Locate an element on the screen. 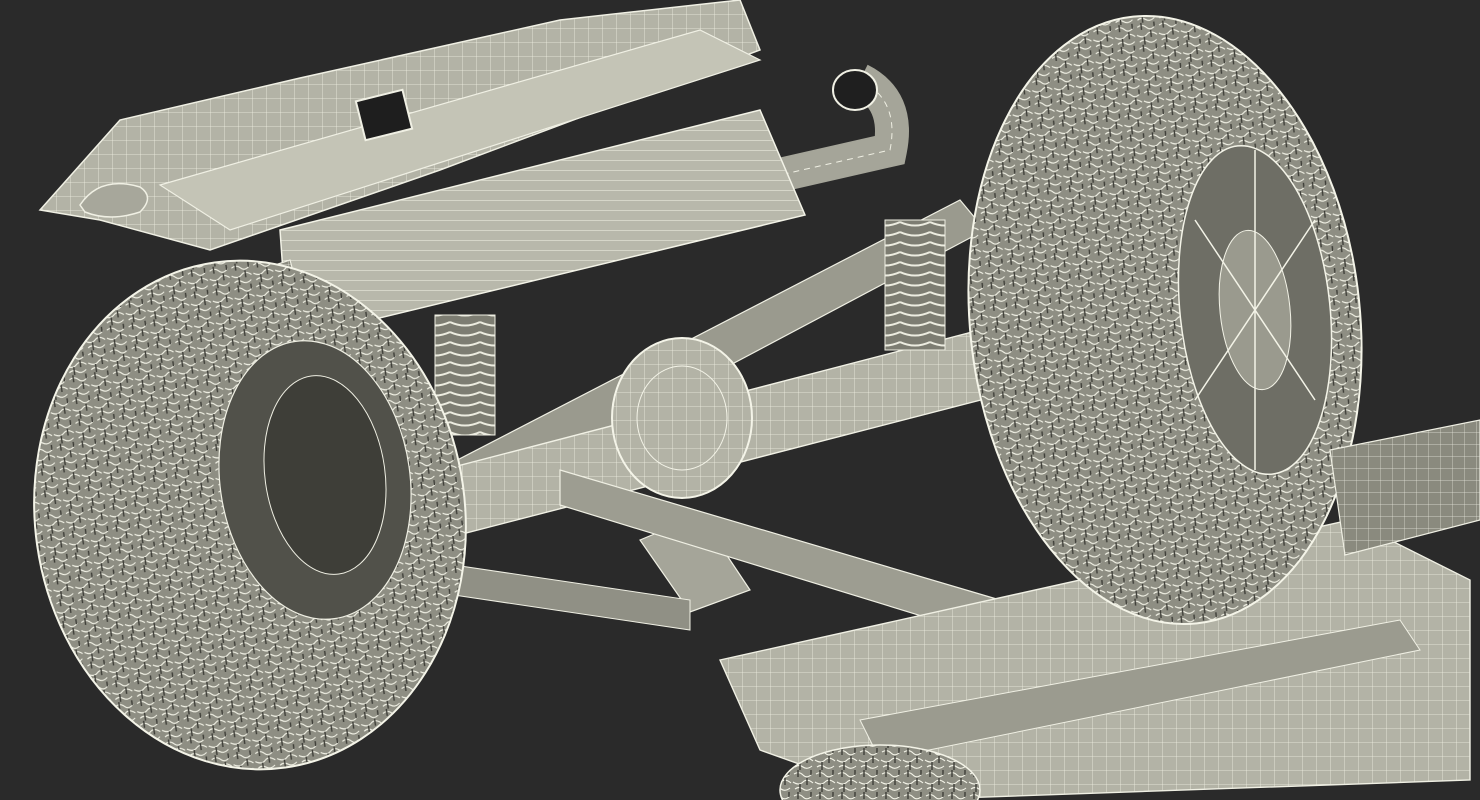 The width and height of the screenshot is (1480, 800). differential is located at coordinates (682, 418).